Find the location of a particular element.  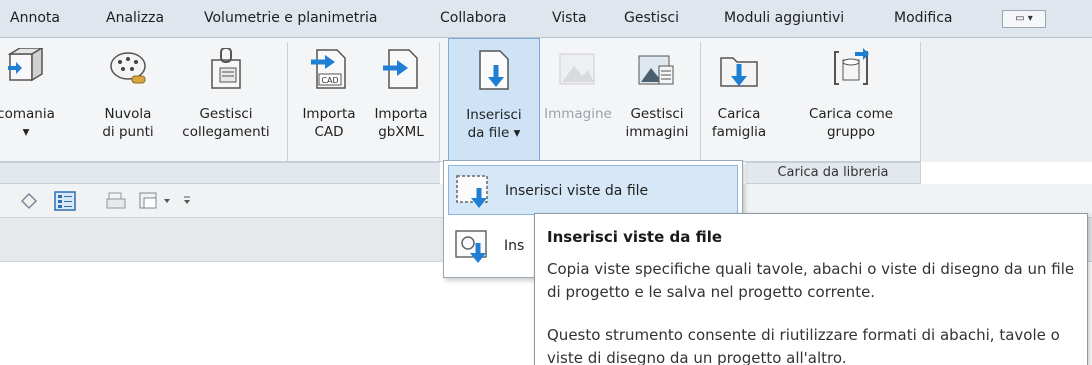

manage-links-button: Gestisci collegamenti is located at coordinates (226, 100).